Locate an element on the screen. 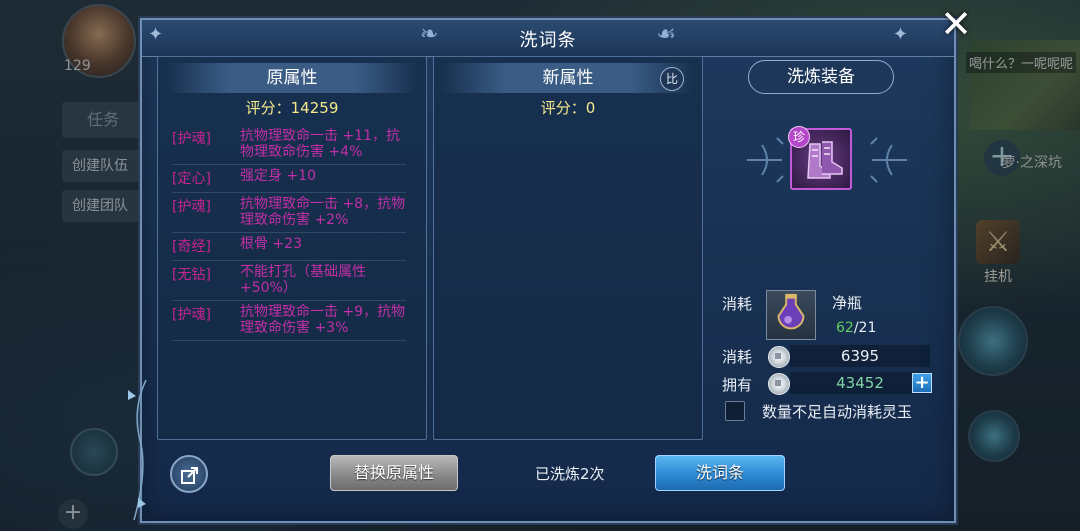 Image resolution: width=1080 pixels, height=531 pixels. share-icon is located at coordinates (189, 475).